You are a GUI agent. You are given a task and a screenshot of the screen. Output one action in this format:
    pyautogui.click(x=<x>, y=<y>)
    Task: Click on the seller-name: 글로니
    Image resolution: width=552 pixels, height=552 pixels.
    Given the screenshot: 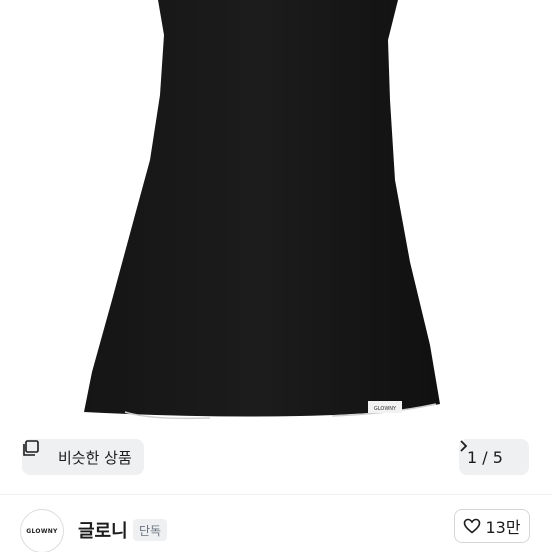 What is the action you would take?
    pyautogui.click(x=103, y=530)
    